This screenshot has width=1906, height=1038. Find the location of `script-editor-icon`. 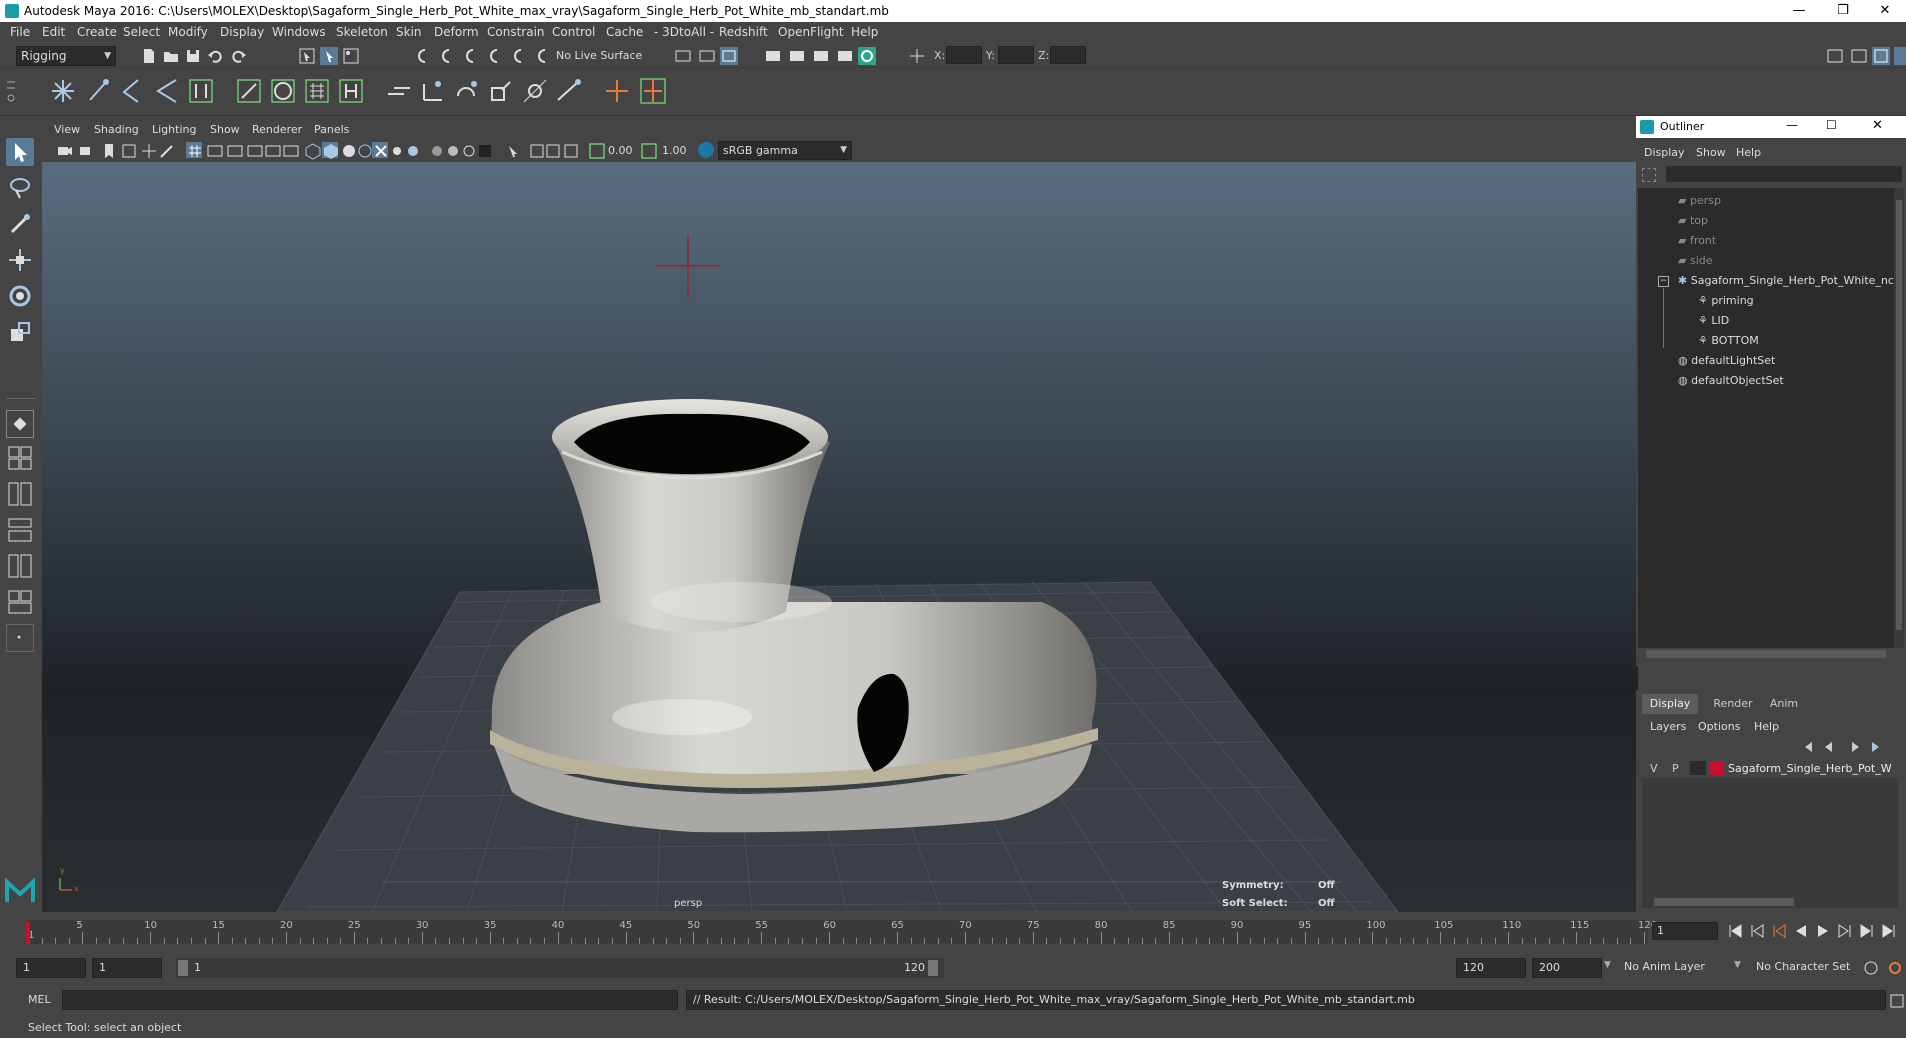

script-editor-icon is located at coordinates (1896, 1000).